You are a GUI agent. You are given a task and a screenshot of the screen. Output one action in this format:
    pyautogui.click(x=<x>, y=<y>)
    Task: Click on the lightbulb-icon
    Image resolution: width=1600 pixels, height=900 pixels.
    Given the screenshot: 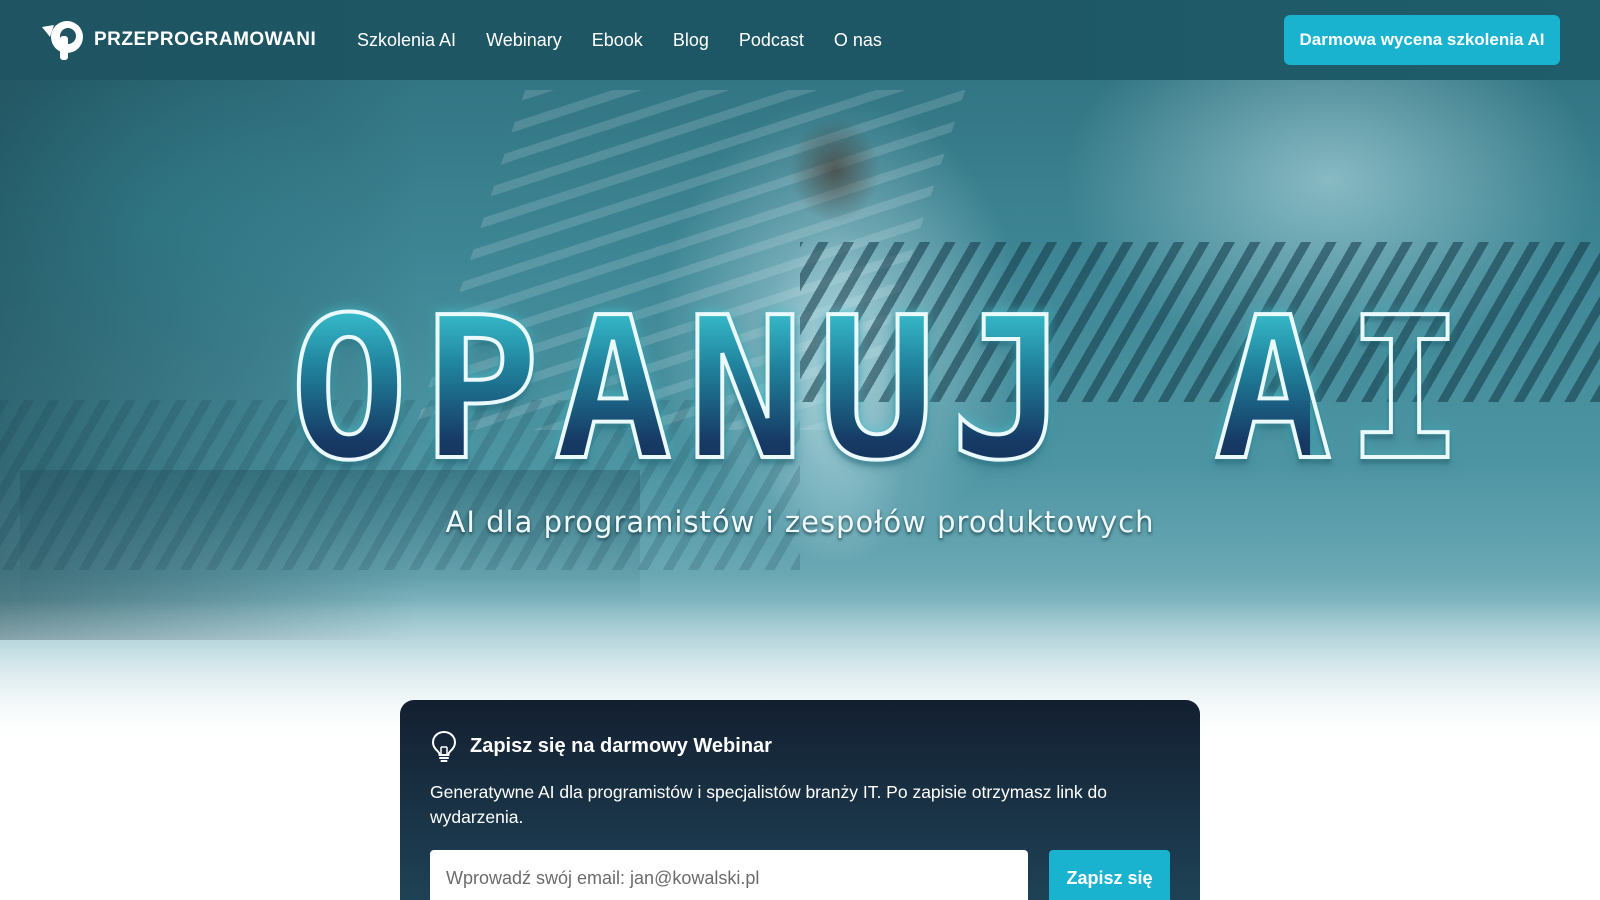 What is the action you would take?
    pyautogui.click(x=444, y=746)
    